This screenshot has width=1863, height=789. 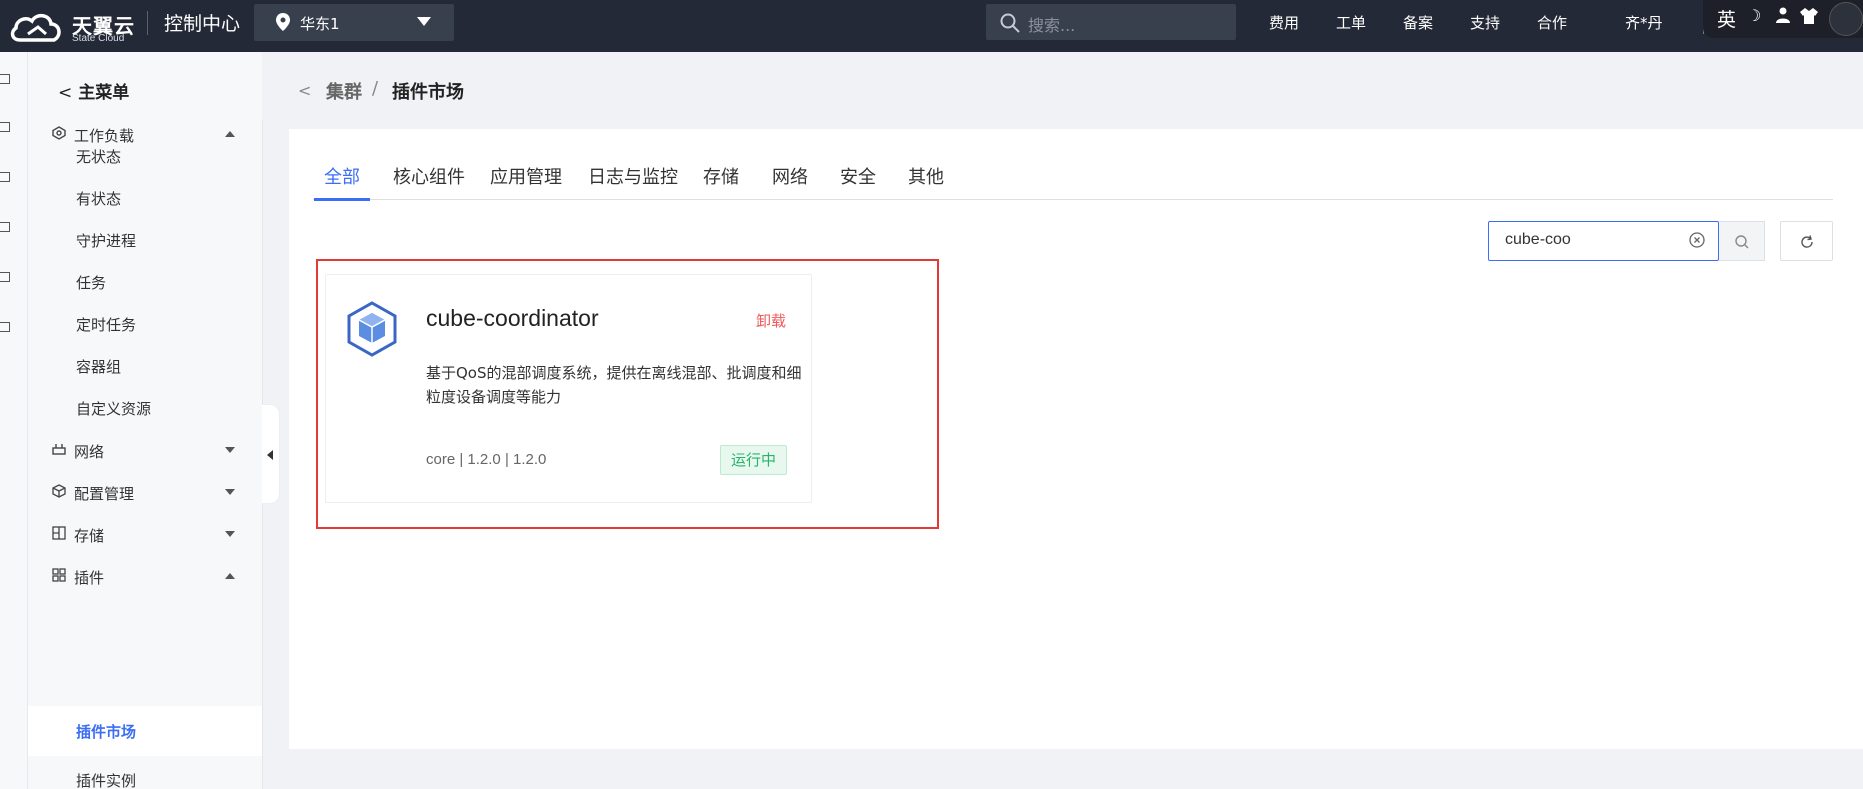 I want to click on sidebar-item-job: 任务, so click(x=91, y=282).